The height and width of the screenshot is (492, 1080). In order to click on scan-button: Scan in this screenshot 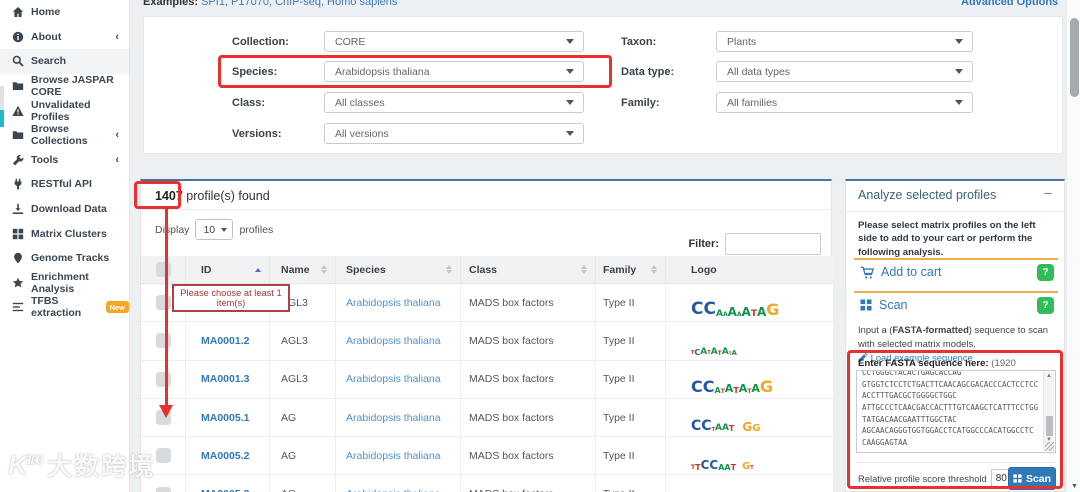, I will do `click(1032, 478)`.